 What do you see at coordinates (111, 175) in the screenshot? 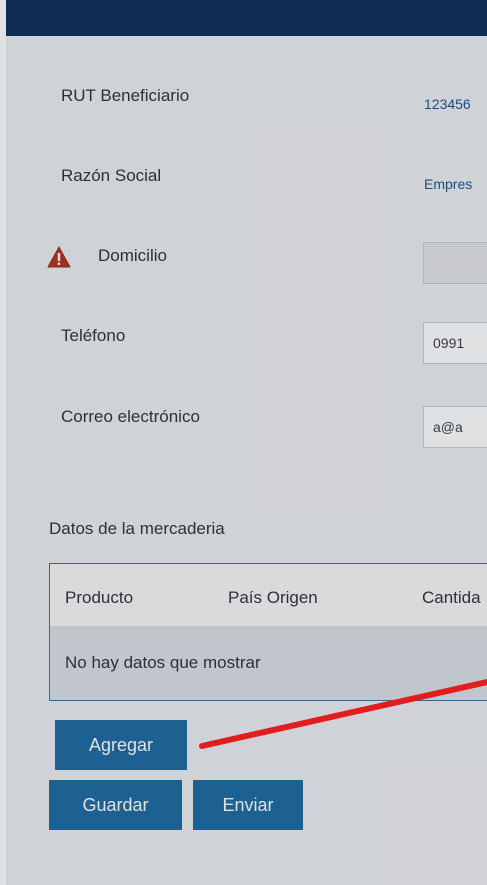
I see `razon-social-label: Razón Social` at bounding box center [111, 175].